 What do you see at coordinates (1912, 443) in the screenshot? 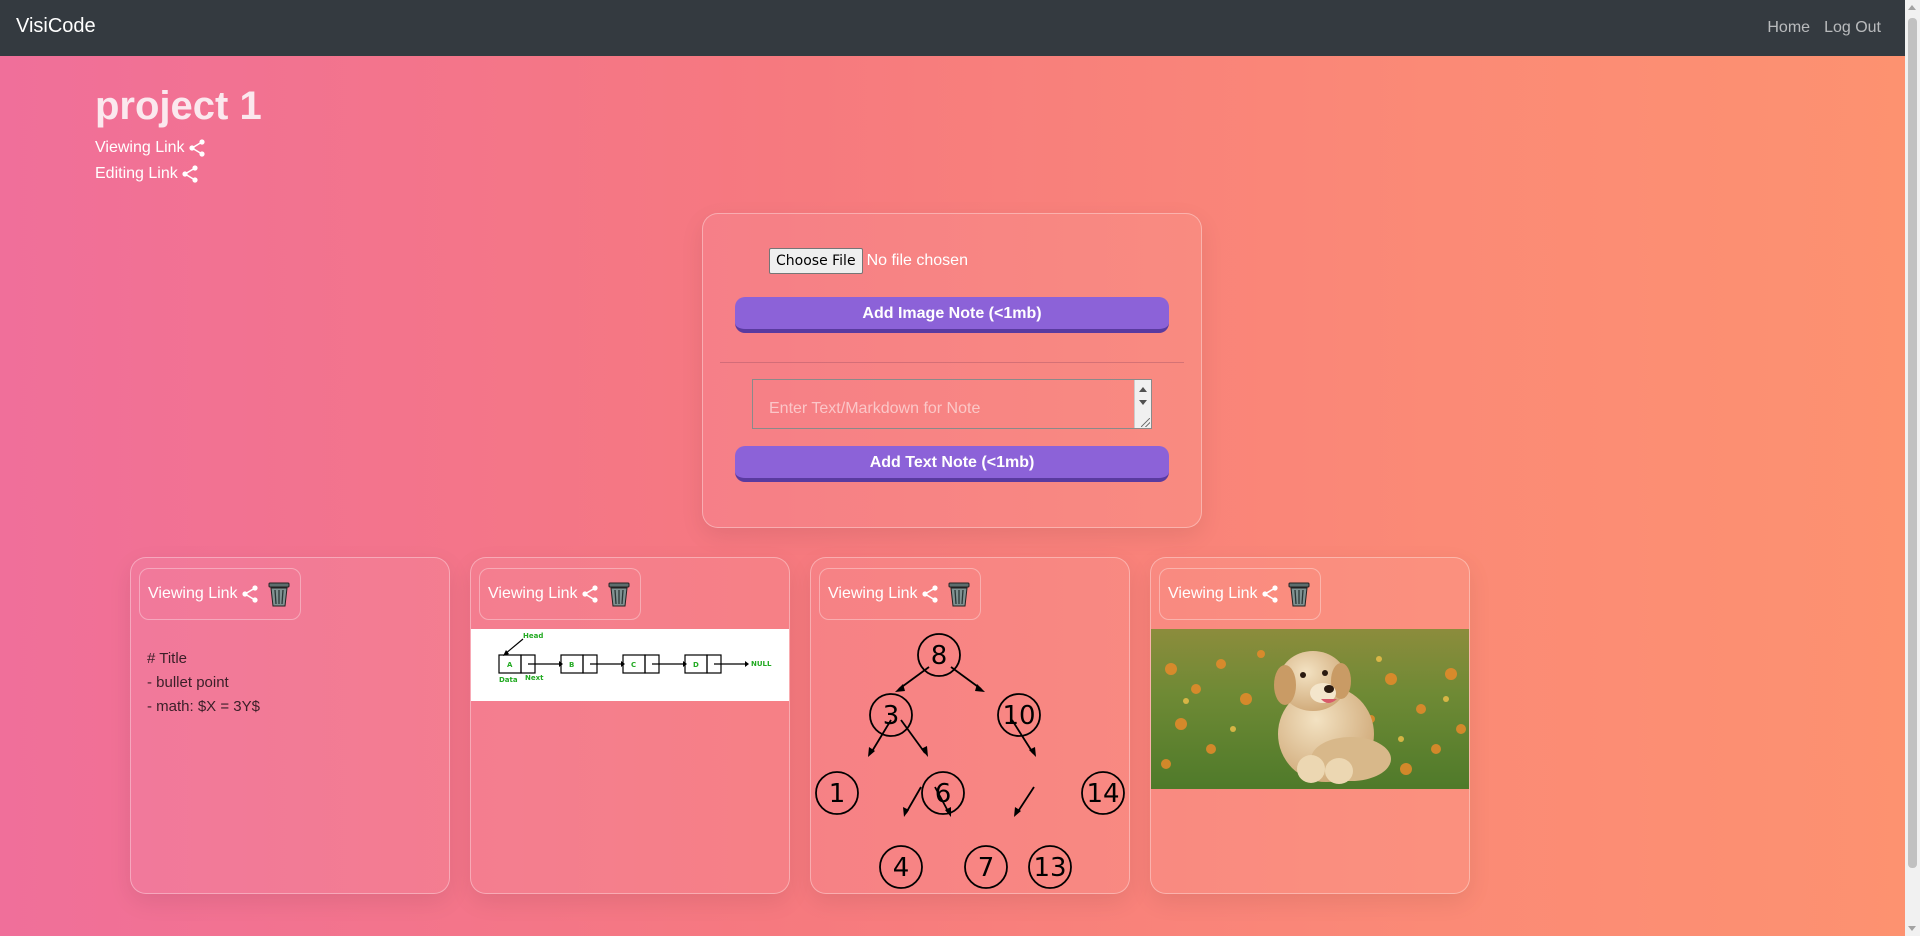
I see `scrollbar-thumb` at bounding box center [1912, 443].